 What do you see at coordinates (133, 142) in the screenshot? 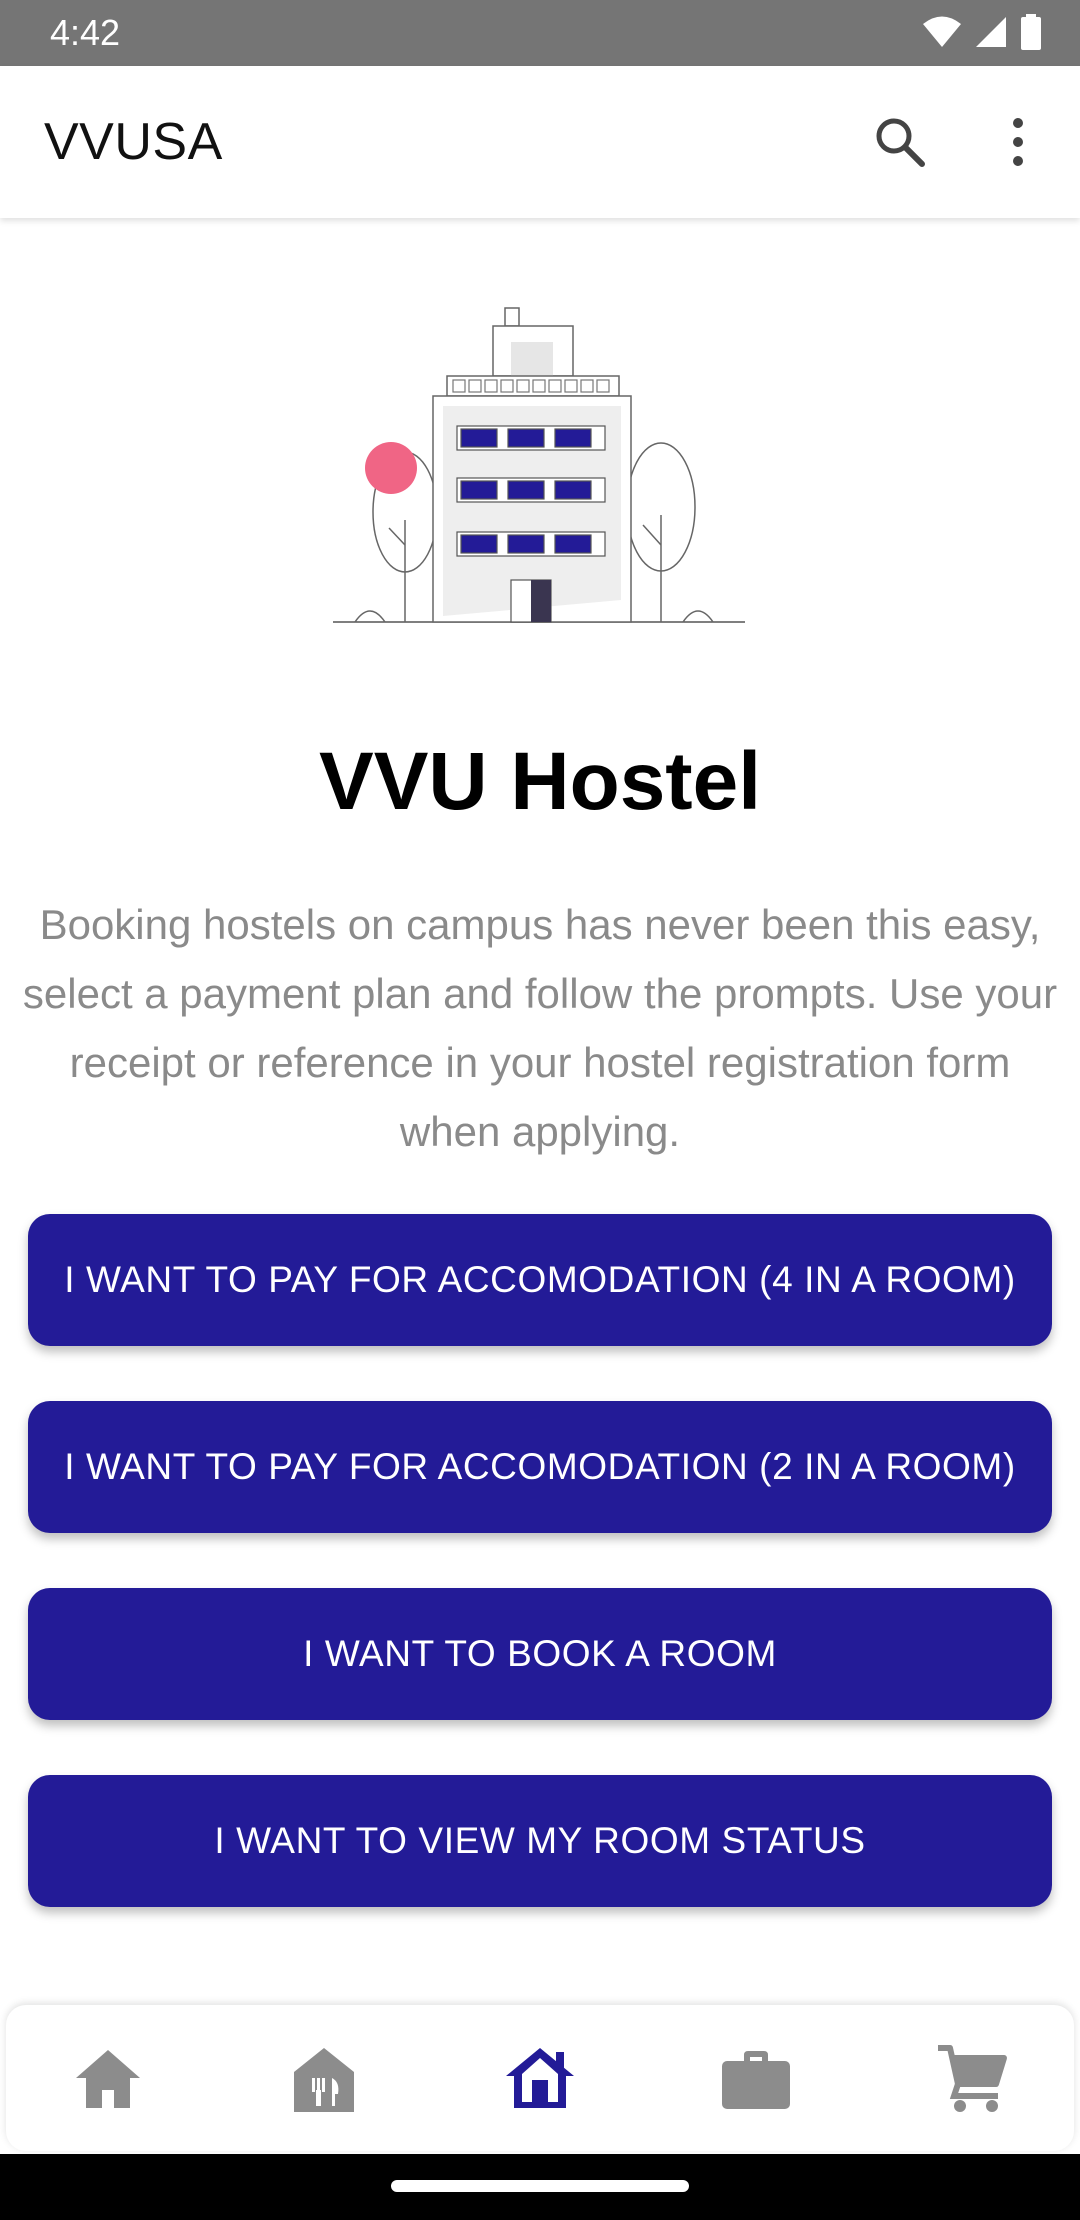
I see `app-title: VVUSA` at bounding box center [133, 142].